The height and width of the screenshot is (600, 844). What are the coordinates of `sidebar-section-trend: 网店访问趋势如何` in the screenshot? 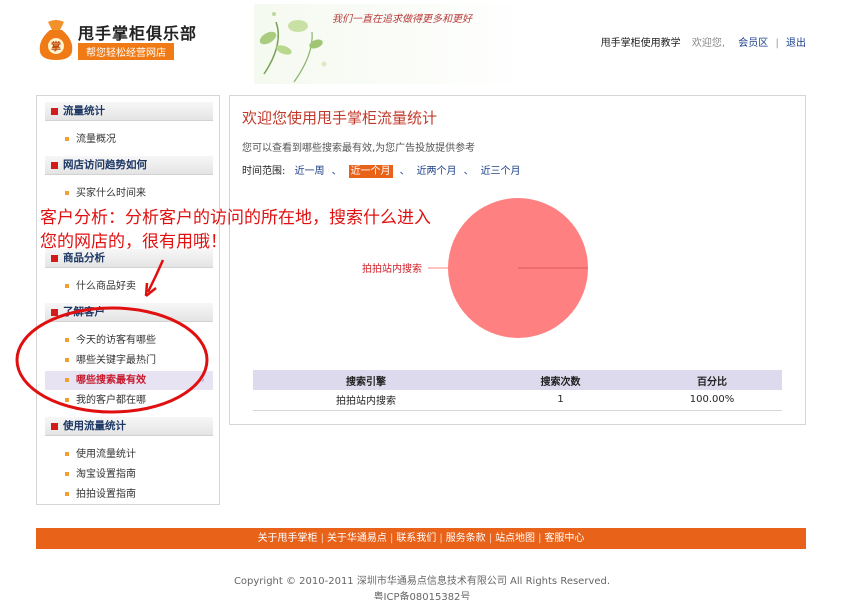 It's located at (129, 165).